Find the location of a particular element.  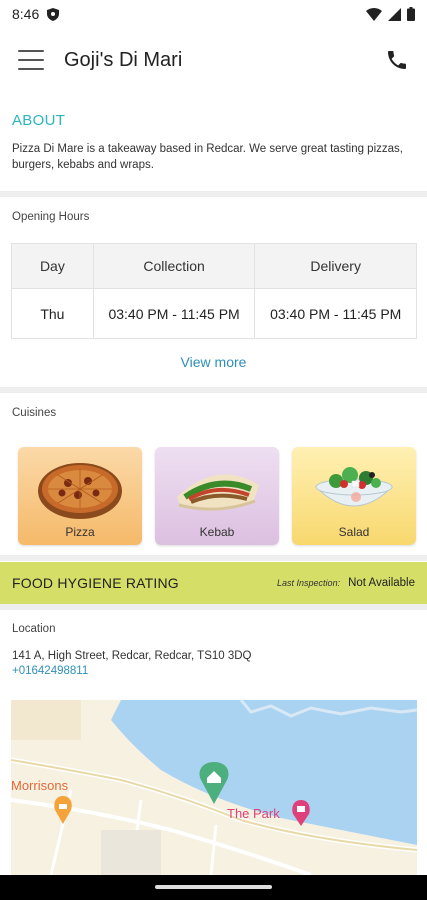

column-header-delivery: Delivery is located at coordinates (335, 266).